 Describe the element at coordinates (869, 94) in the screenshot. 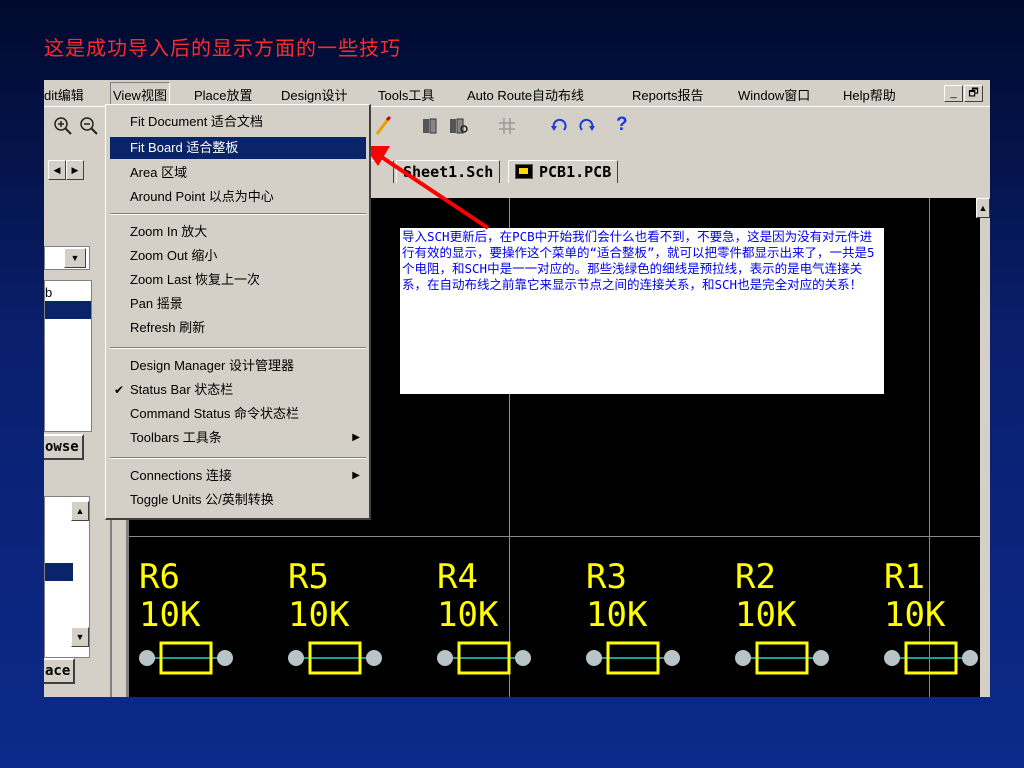

I see `menu-help: Help帮助` at that location.